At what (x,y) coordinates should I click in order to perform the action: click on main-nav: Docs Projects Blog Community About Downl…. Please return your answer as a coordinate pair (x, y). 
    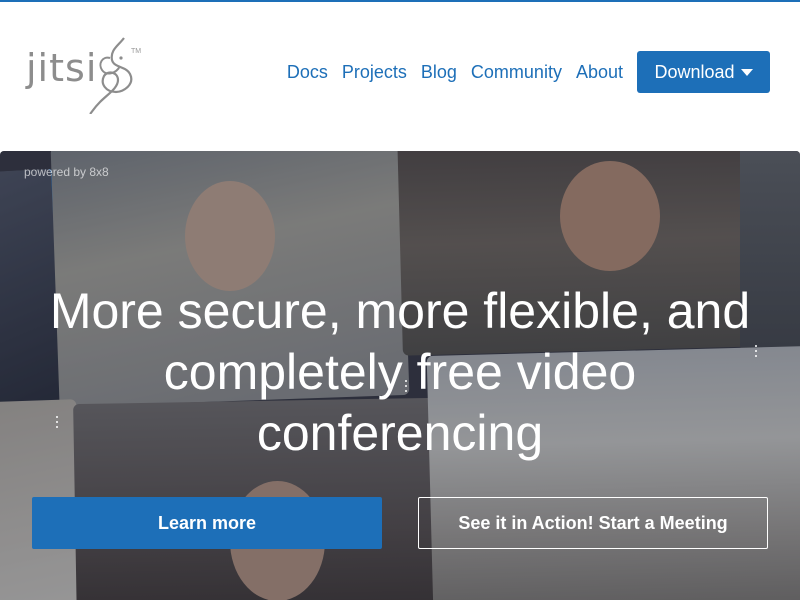
    Looking at the image, I should click on (528, 72).